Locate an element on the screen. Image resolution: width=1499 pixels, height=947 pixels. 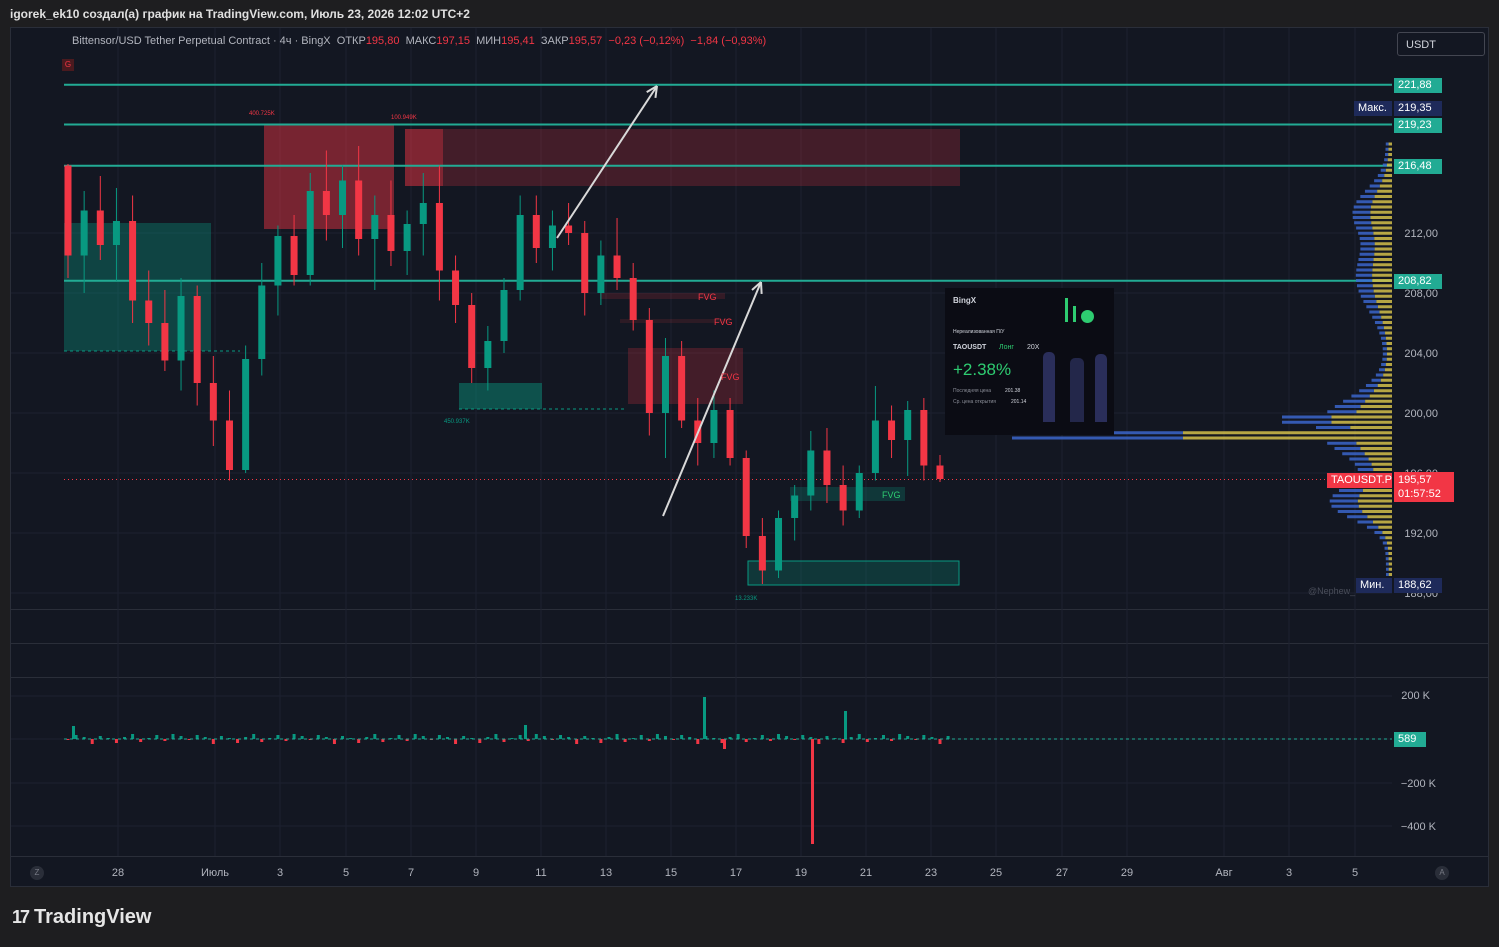
date-axis-label: Авг is located at coordinates (1223, 873).